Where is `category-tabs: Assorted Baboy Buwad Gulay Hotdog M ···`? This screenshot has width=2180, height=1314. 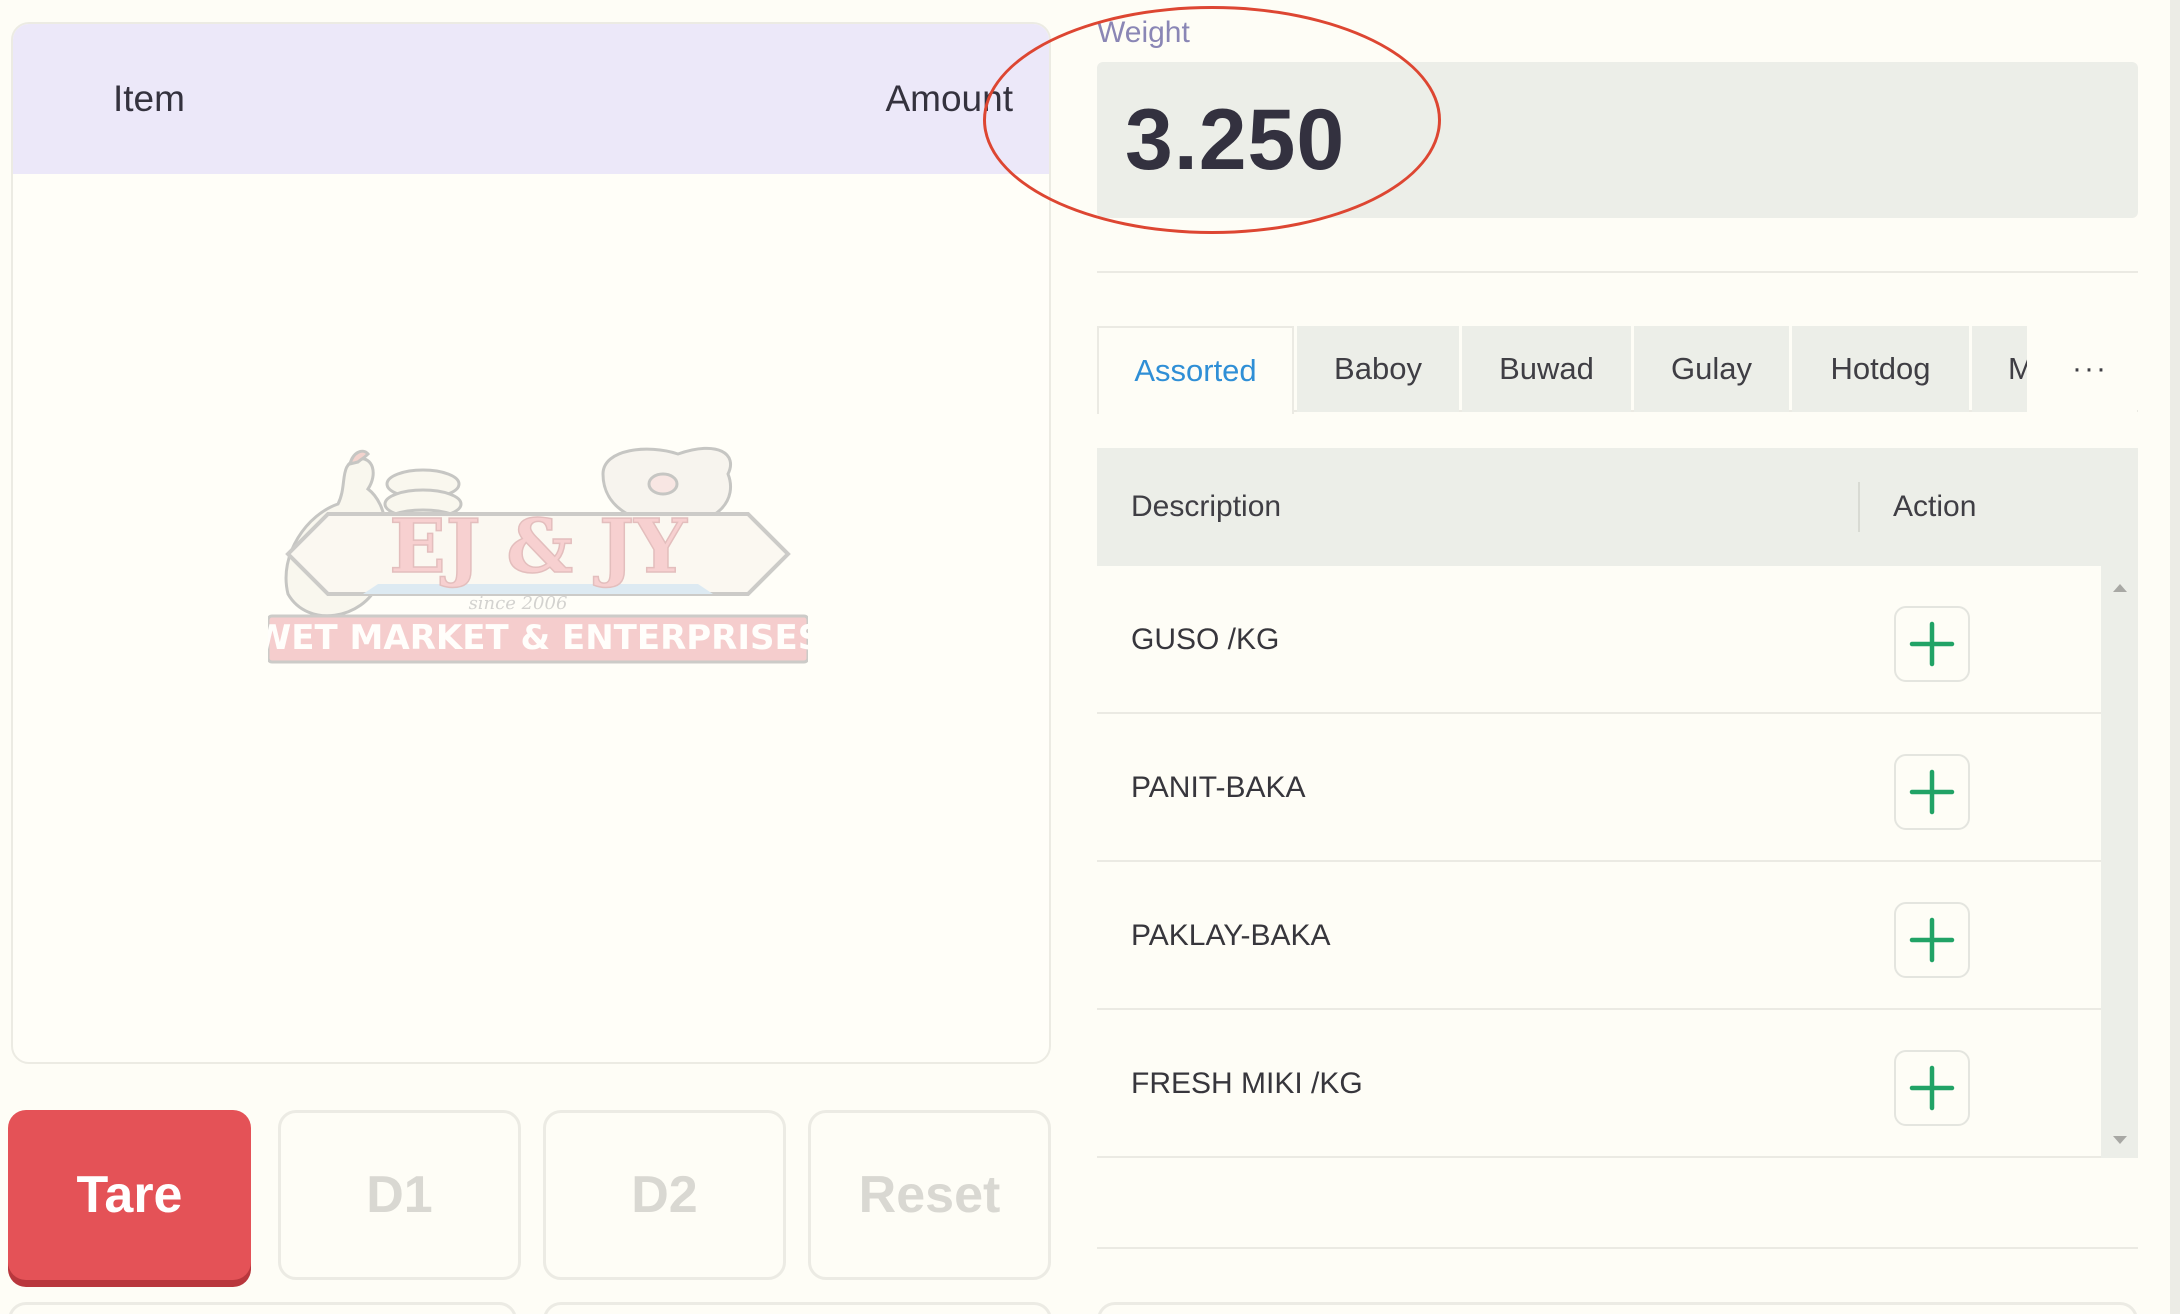
category-tabs: Assorted Baboy Buwad Gulay Hotdog M ··· is located at coordinates (1617, 370).